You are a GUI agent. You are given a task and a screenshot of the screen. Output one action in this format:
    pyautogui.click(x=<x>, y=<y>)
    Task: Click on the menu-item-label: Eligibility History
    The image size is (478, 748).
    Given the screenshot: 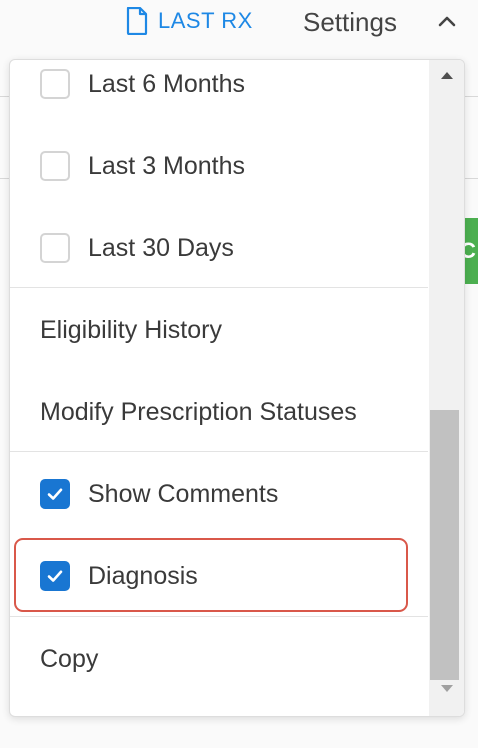 What is the action you would take?
    pyautogui.click(x=131, y=329)
    